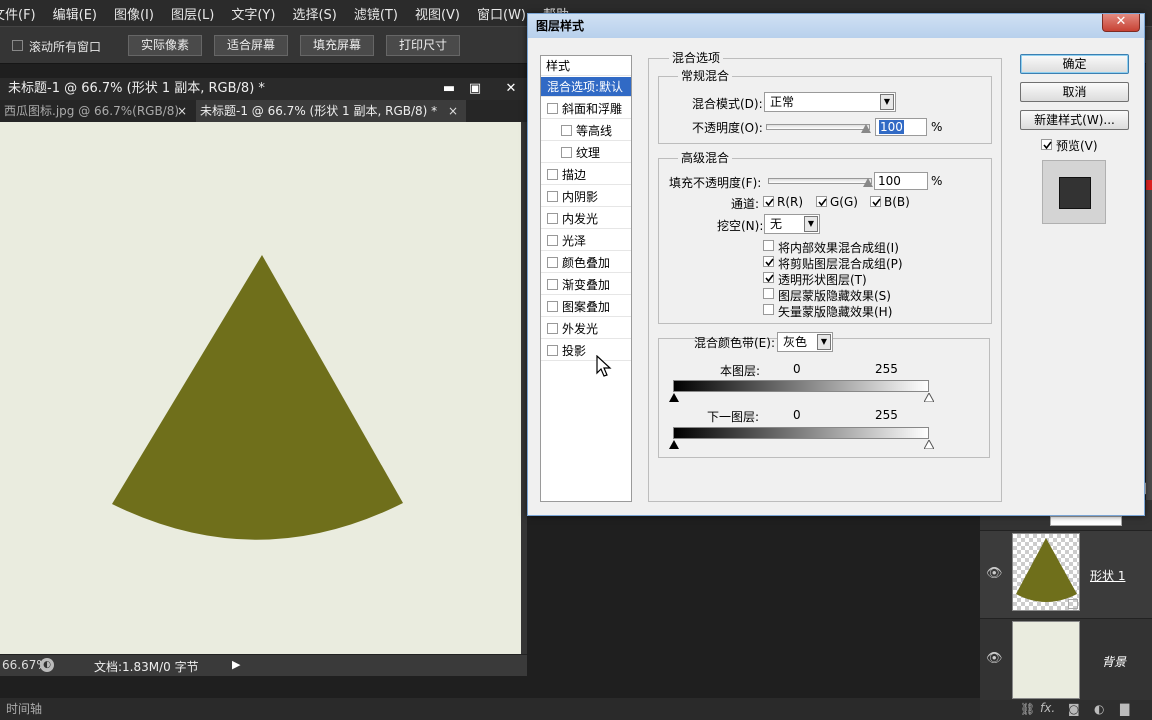  Describe the element at coordinates (17, 45) in the screenshot. I see `scroll-all-windows-checkbox` at that location.